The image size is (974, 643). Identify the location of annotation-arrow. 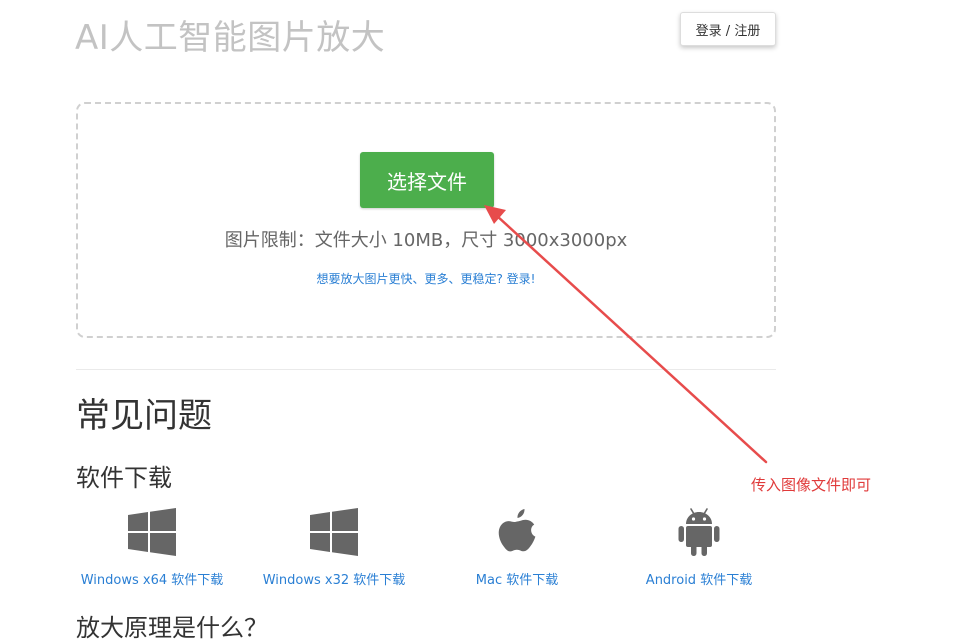
(626, 334).